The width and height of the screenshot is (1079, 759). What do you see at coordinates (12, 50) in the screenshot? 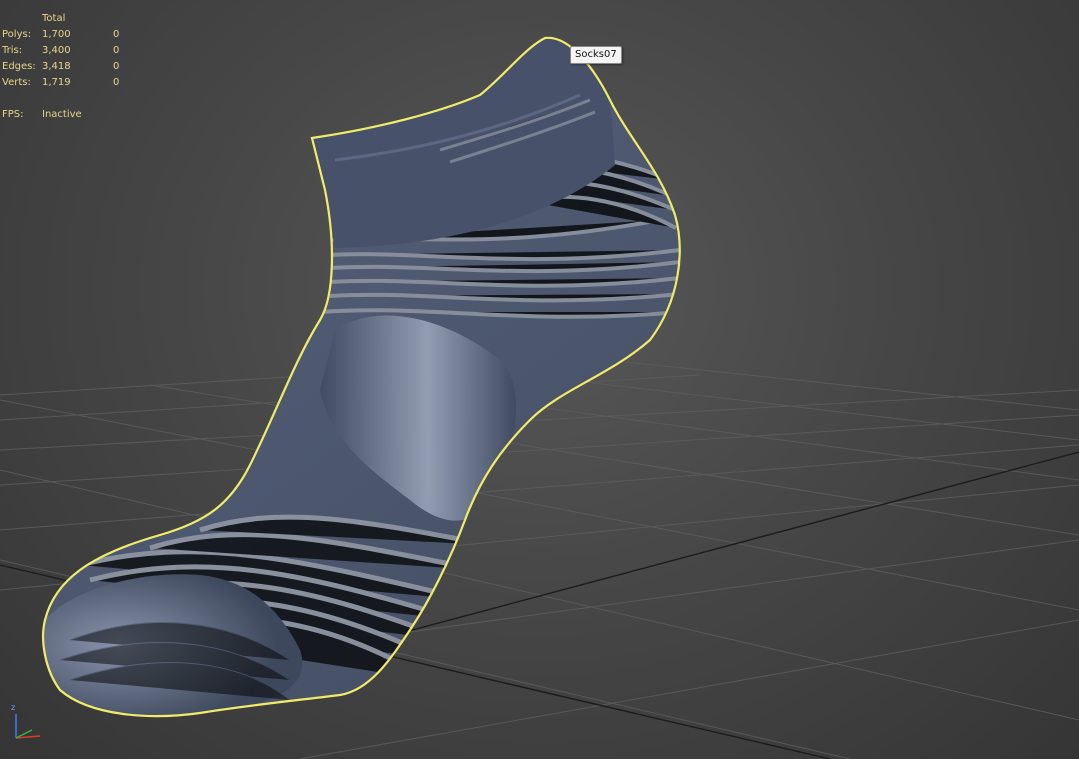
I see `stats-label: Tris:` at bounding box center [12, 50].